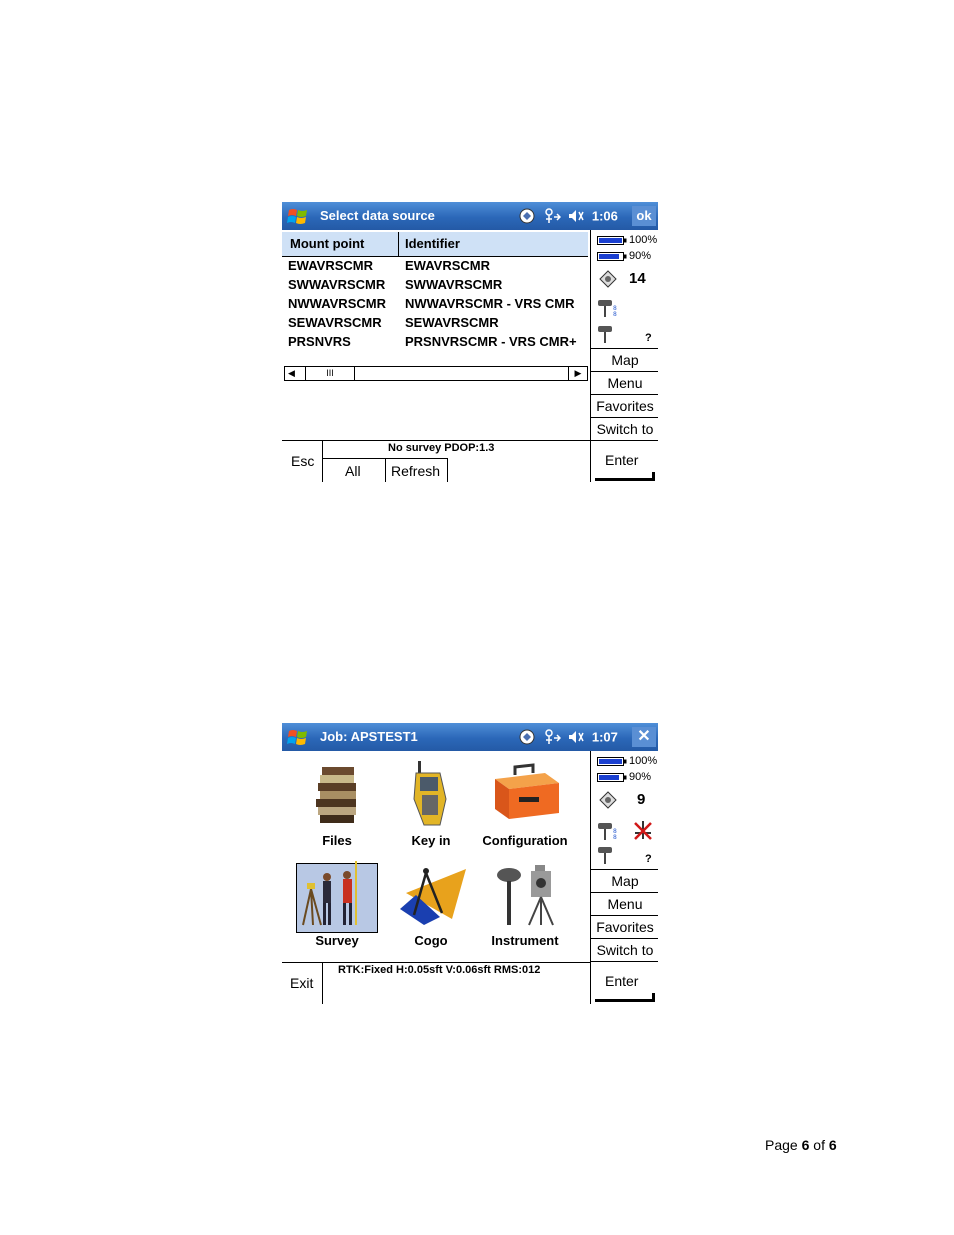  What do you see at coordinates (441, 448) in the screenshot?
I see `status-text: No survey PDOP:1.3` at bounding box center [441, 448].